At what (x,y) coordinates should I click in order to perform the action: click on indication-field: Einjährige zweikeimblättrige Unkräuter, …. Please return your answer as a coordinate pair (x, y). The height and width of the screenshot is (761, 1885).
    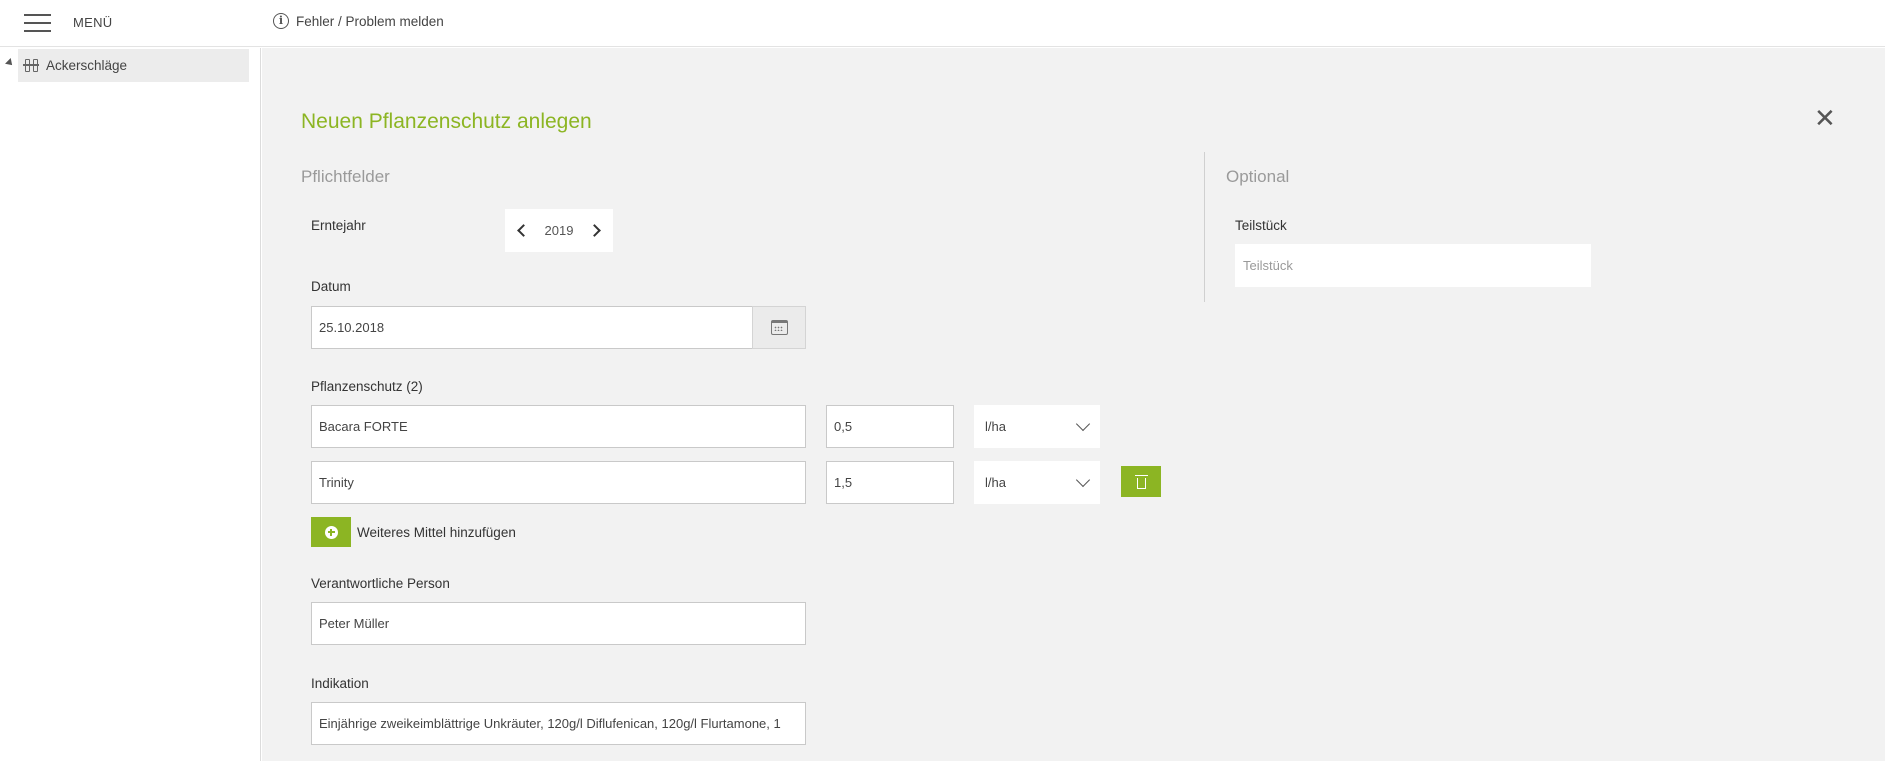
    Looking at the image, I should click on (558, 723).